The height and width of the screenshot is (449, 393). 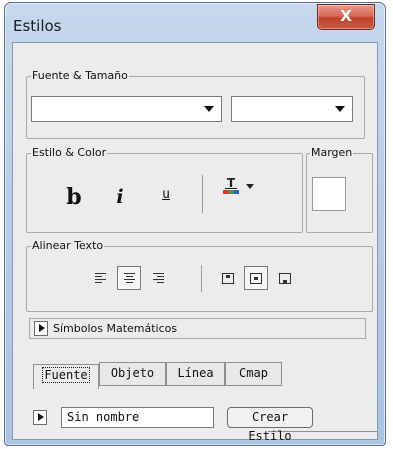 I want to click on math-symbols-panel: Símbolos Matemáticos, so click(x=197, y=328).